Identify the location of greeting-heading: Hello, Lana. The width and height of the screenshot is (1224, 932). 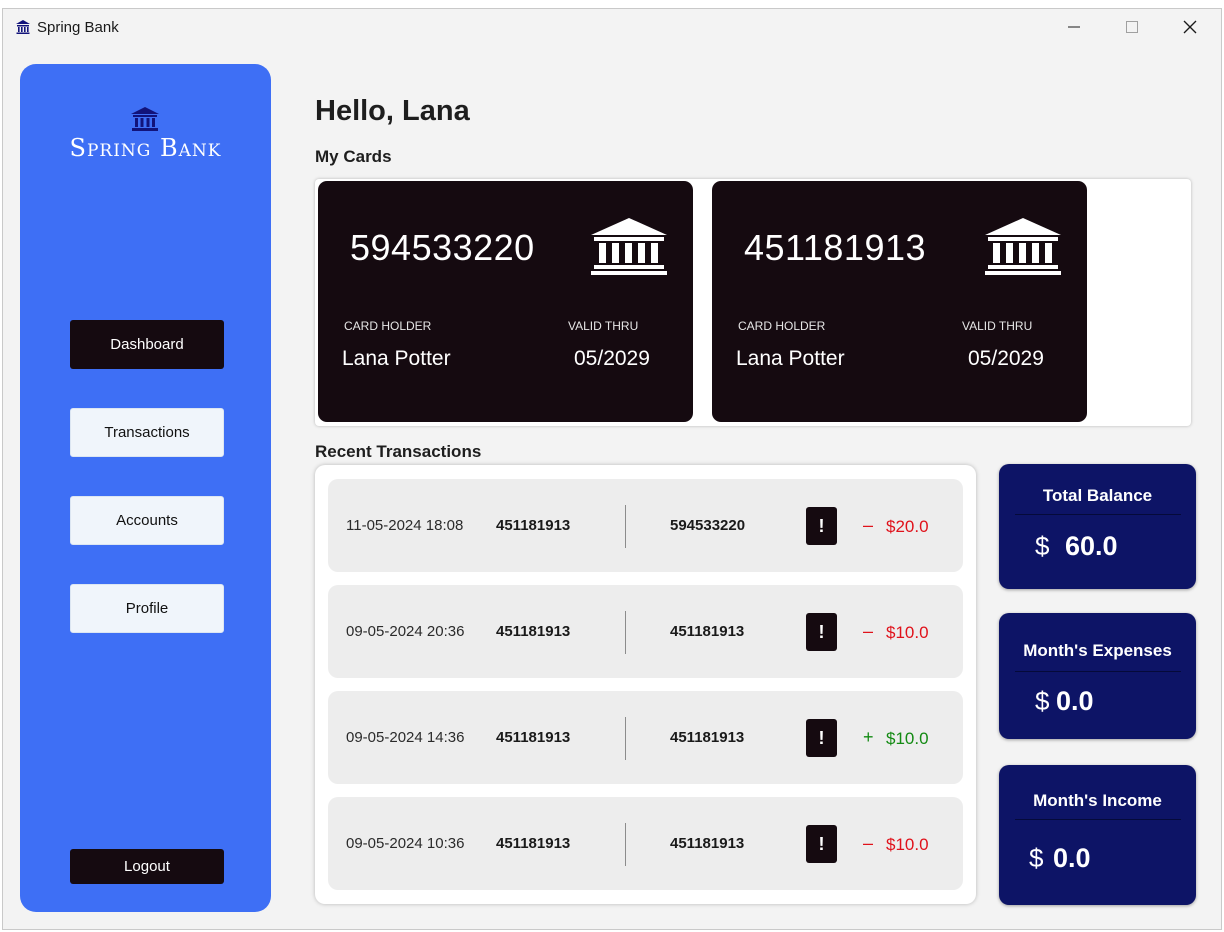
(392, 111).